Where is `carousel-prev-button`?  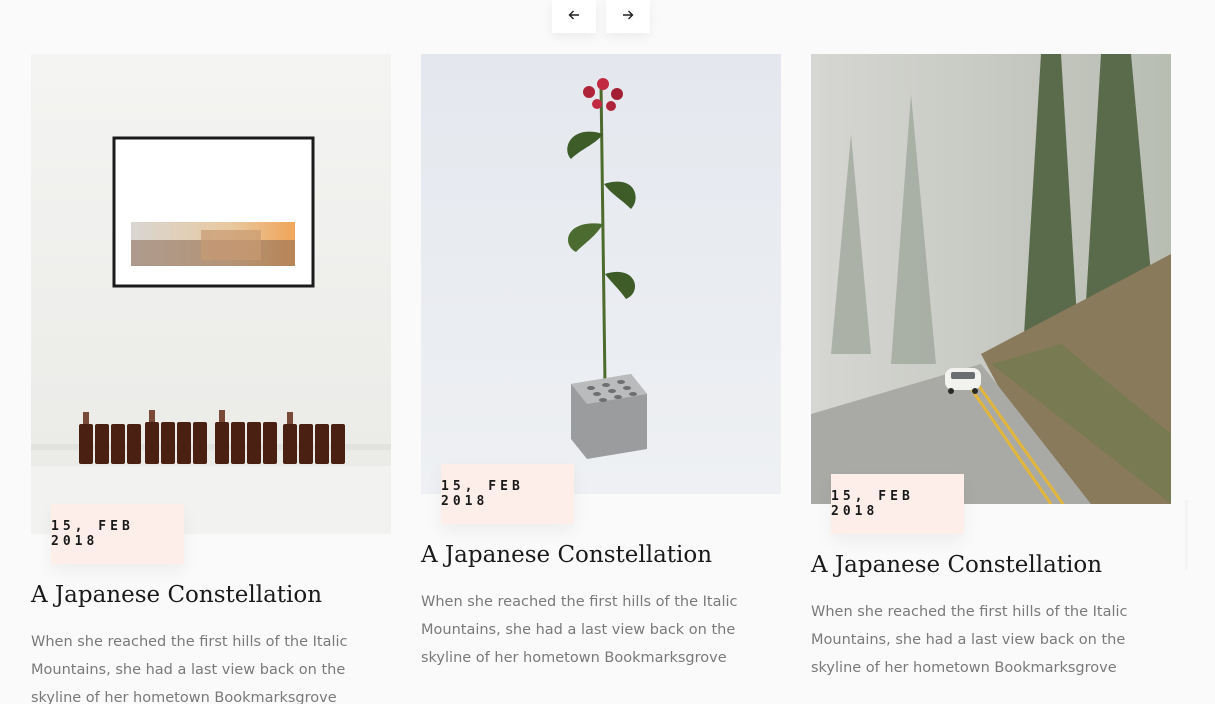 carousel-prev-button is located at coordinates (574, 16).